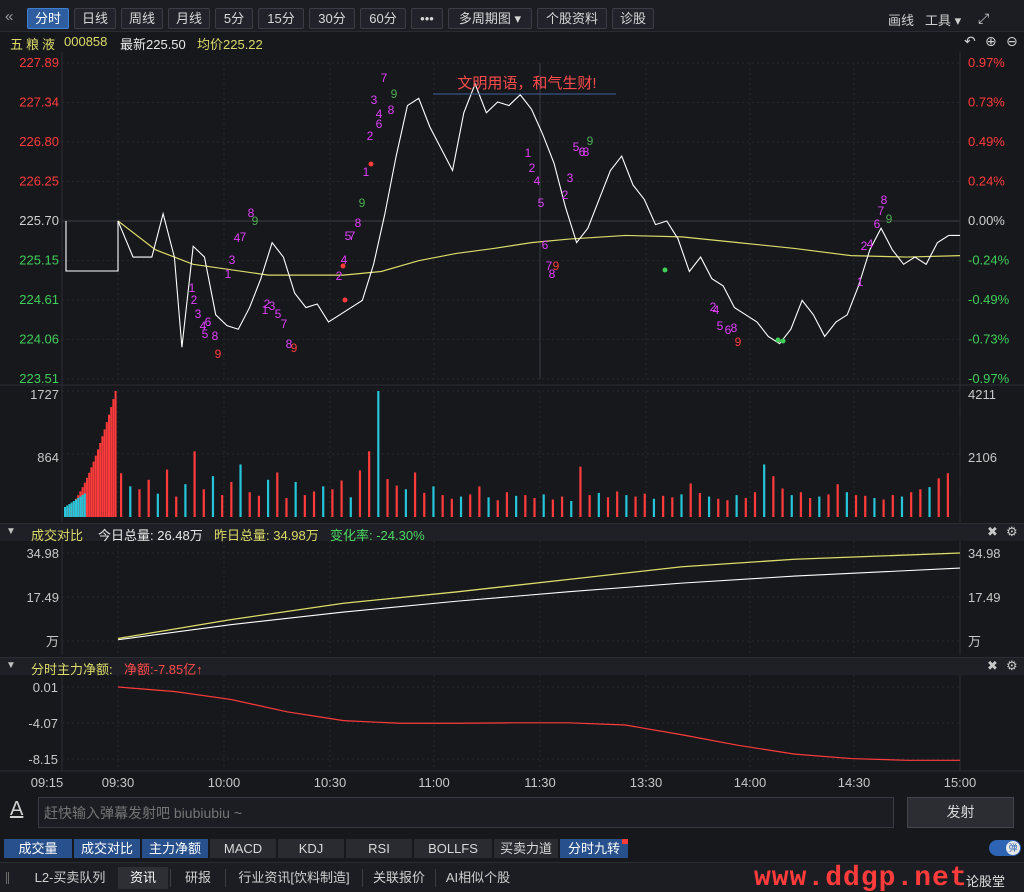  Describe the element at coordinates (332, 18) in the screenshot. I see `tab-30min: 30分` at that location.